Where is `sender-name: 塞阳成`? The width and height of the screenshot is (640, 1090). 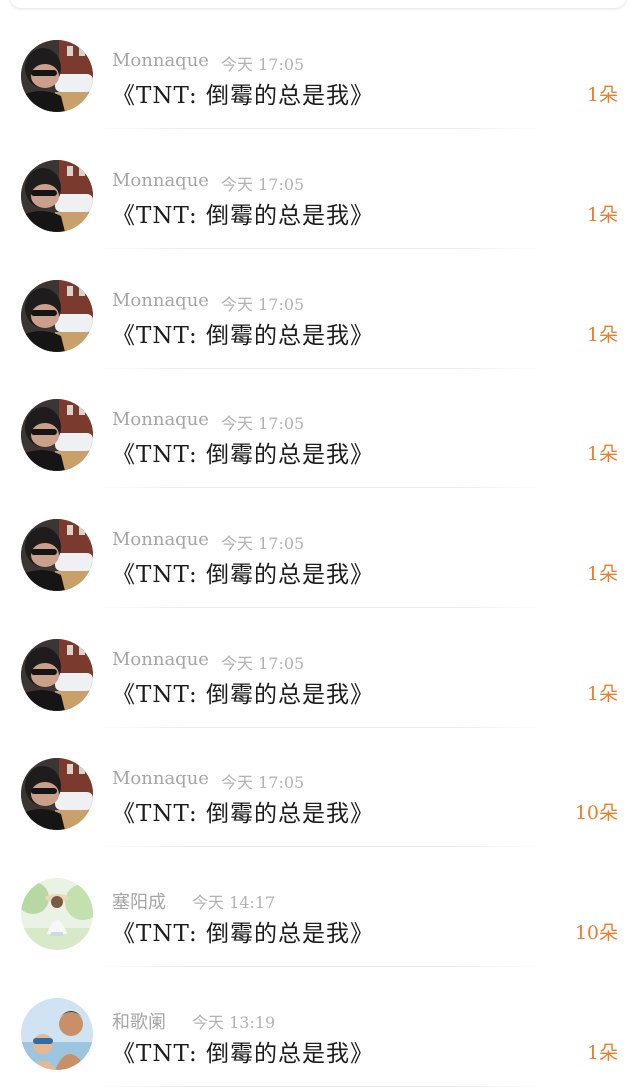 sender-name: 塞阳成 is located at coordinates (139, 901).